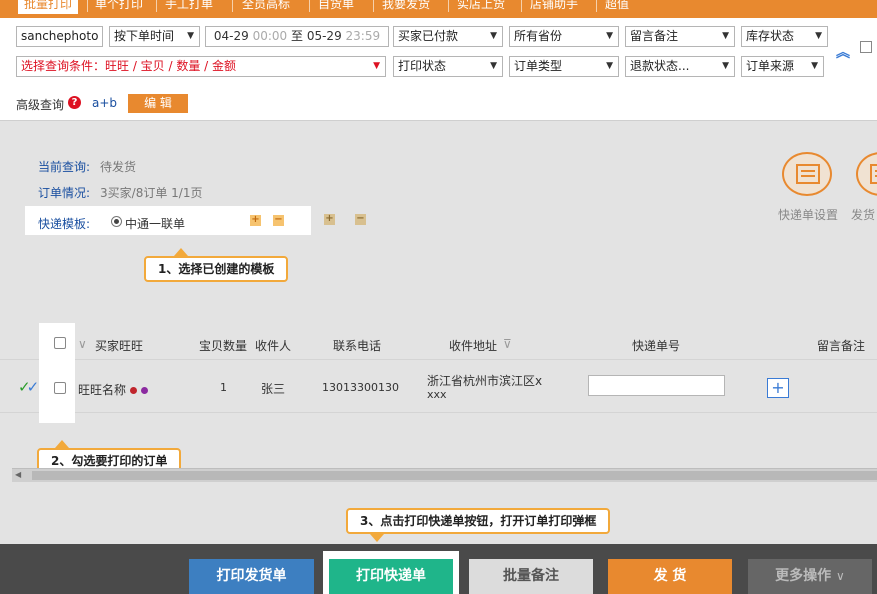  Describe the element at coordinates (145, 390) in the screenshot. I see `purple-dot-icon` at that location.